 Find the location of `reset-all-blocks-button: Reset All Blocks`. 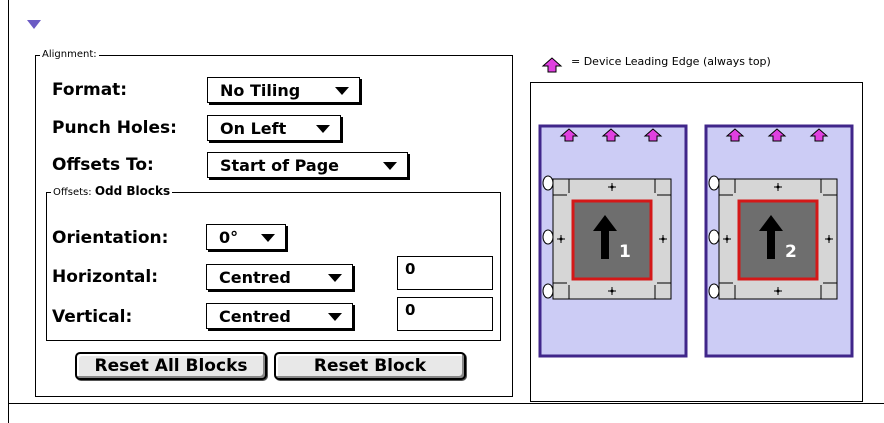

reset-all-blocks-button: Reset All Blocks is located at coordinates (171, 366).